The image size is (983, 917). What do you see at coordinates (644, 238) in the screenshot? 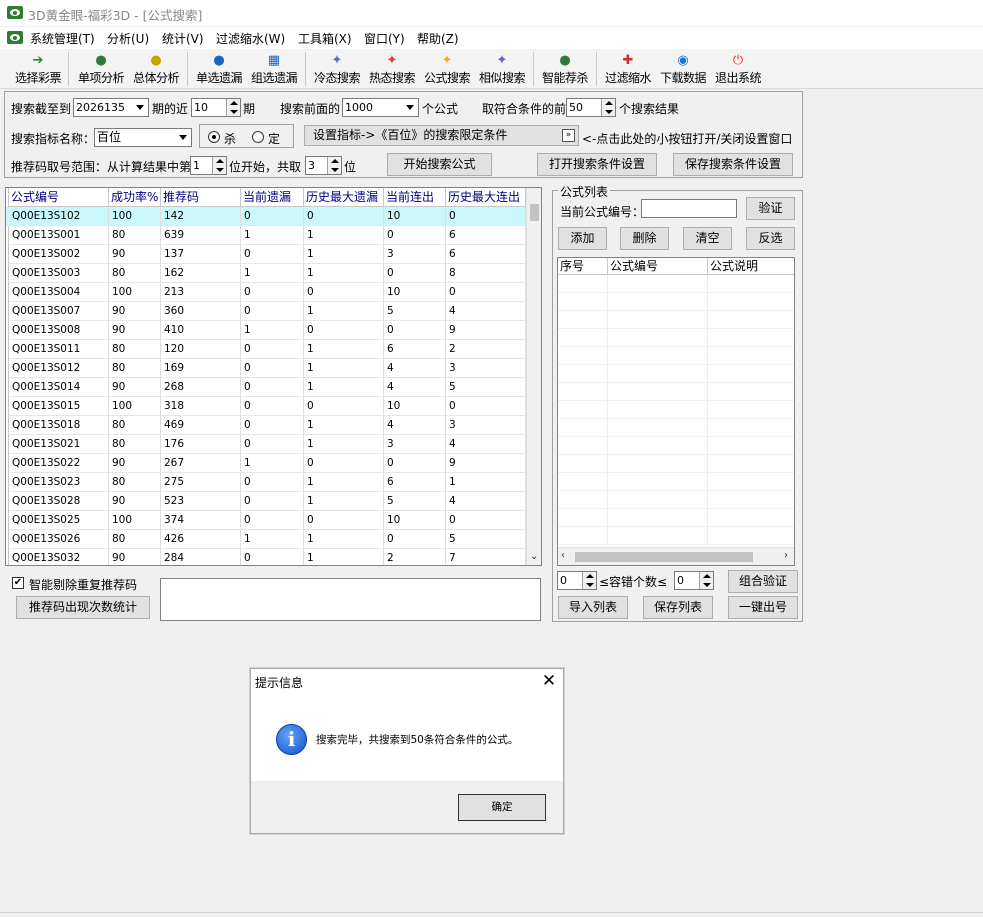
I see `delete-button: 删除` at bounding box center [644, 238].